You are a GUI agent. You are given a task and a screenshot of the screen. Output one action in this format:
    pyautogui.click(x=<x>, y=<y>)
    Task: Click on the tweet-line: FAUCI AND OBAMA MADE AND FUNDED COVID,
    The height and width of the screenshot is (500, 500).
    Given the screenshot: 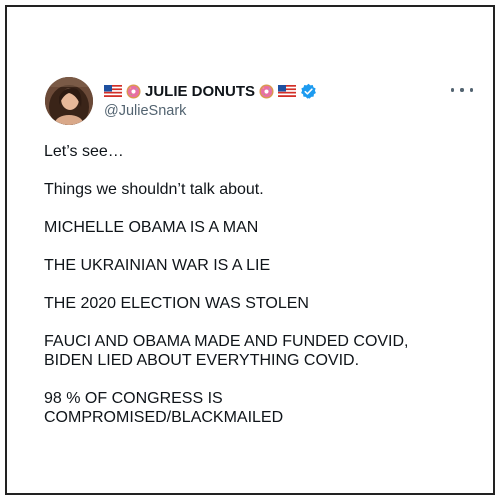 What is the action you would take?
    pyautogui.click(x=226, y=341)
    